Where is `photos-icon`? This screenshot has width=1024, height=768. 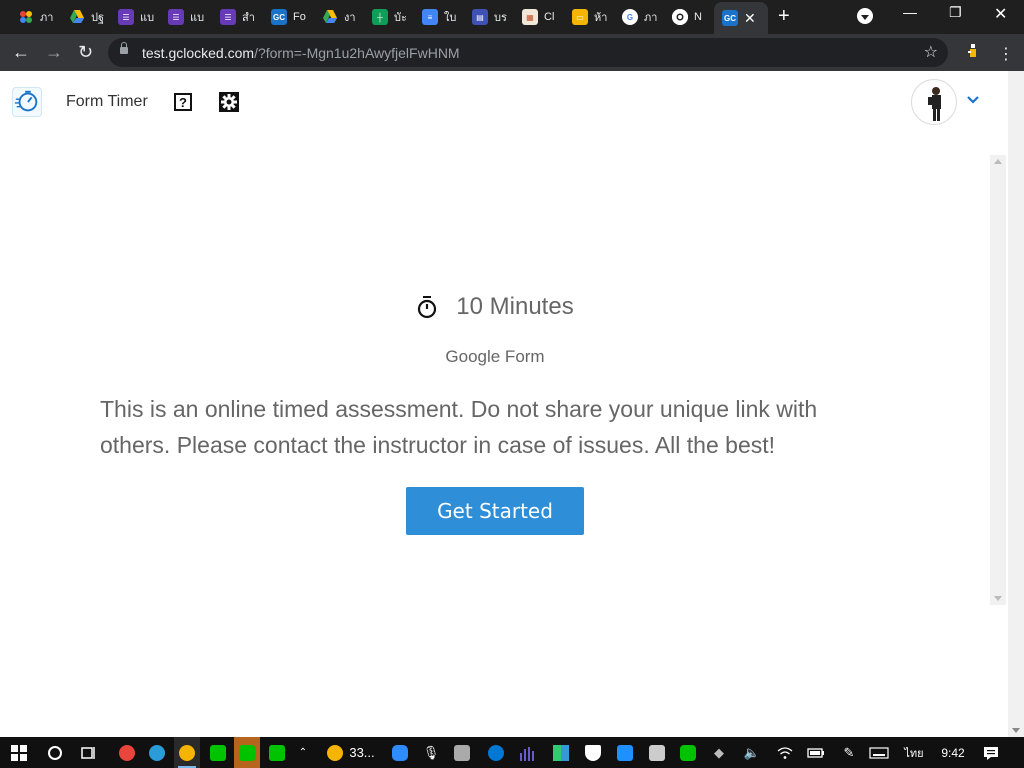 photos-icon is located at coordinates (26, 17).